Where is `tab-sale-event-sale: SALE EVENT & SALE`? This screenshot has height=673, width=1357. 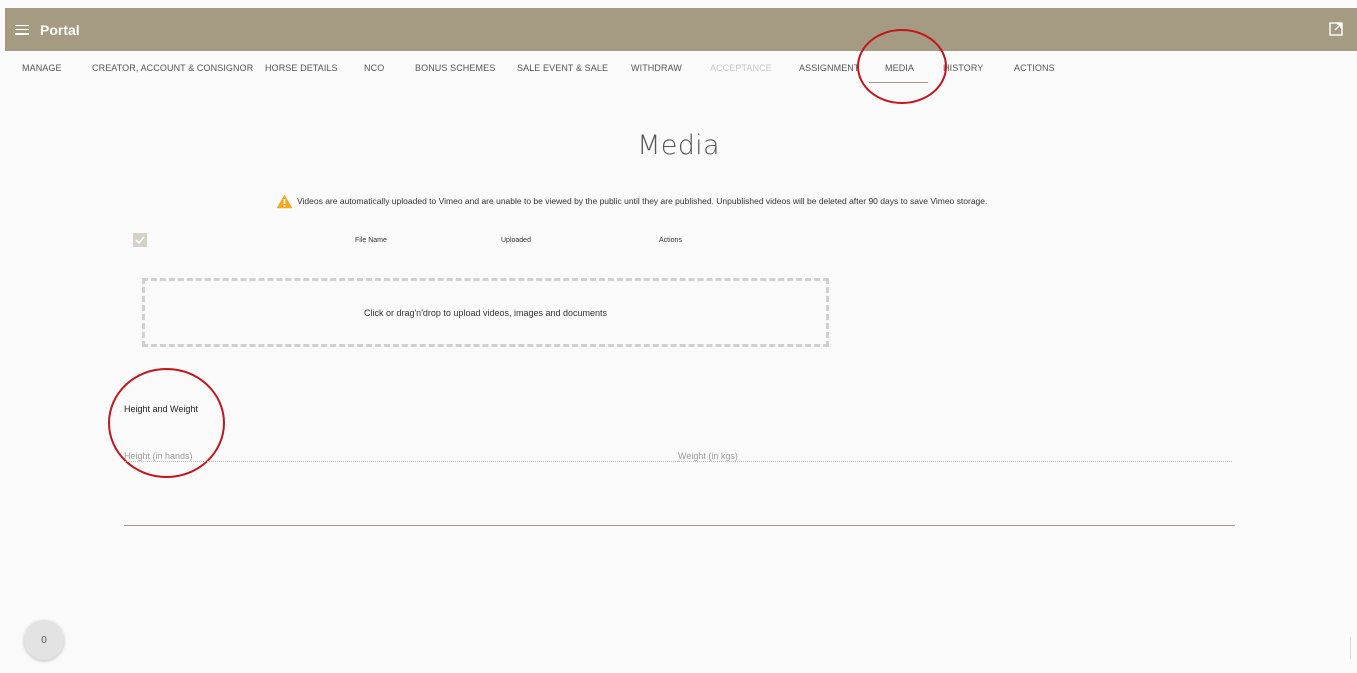
tab-sale-event-sale: SALE EVENT & SALE is located at coordinates (562, 68).